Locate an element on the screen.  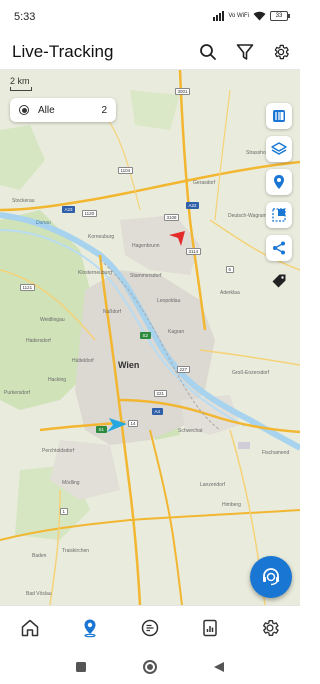
place-label: Baden is located at coordinates (39, 556).